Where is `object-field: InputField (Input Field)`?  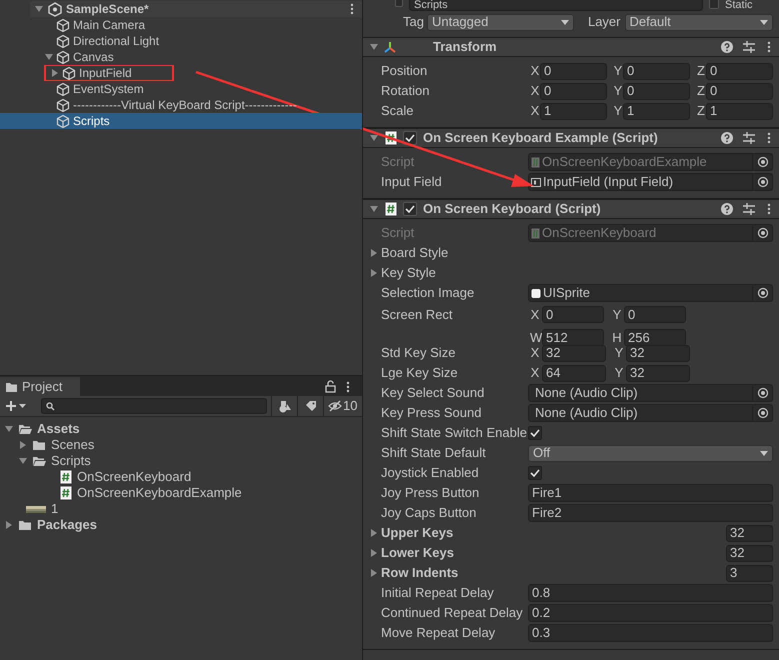 object-field: InputField (Input Field) is located at coordinates (650, 182).